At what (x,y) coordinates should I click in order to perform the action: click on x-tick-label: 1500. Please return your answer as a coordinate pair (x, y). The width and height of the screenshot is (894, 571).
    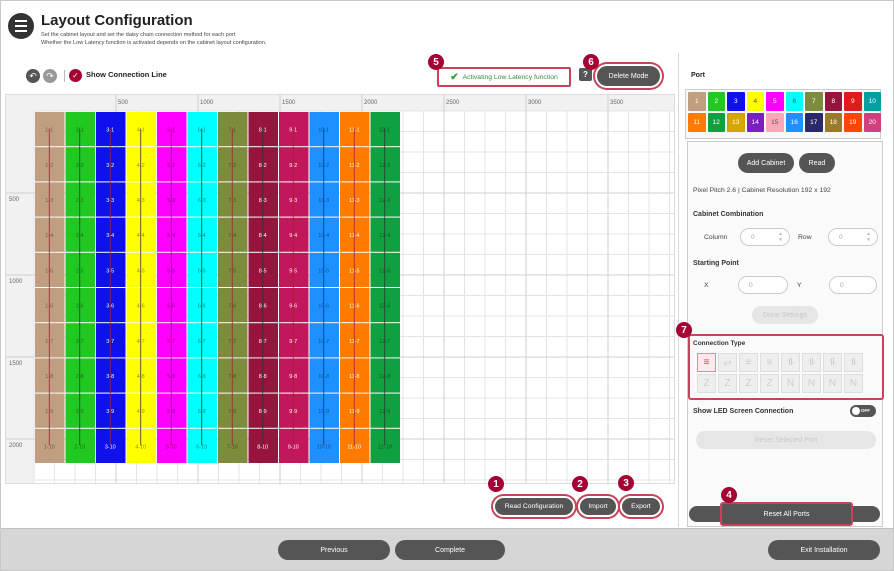
    Looking at the image, I should click on (289, 103).